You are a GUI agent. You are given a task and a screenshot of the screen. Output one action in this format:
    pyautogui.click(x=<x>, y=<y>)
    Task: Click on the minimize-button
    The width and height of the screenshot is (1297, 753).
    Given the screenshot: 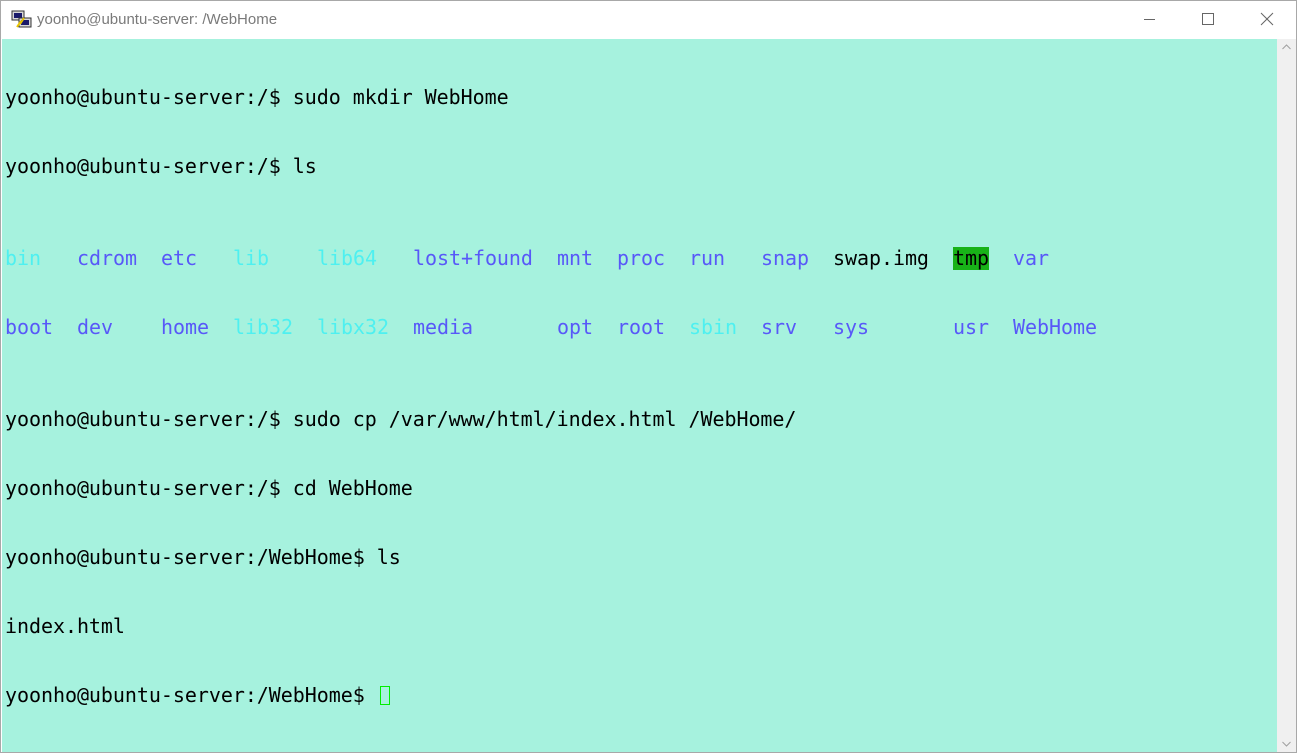 What is the action you would take?
    pyautogui.click(x=1150, y=19)
    